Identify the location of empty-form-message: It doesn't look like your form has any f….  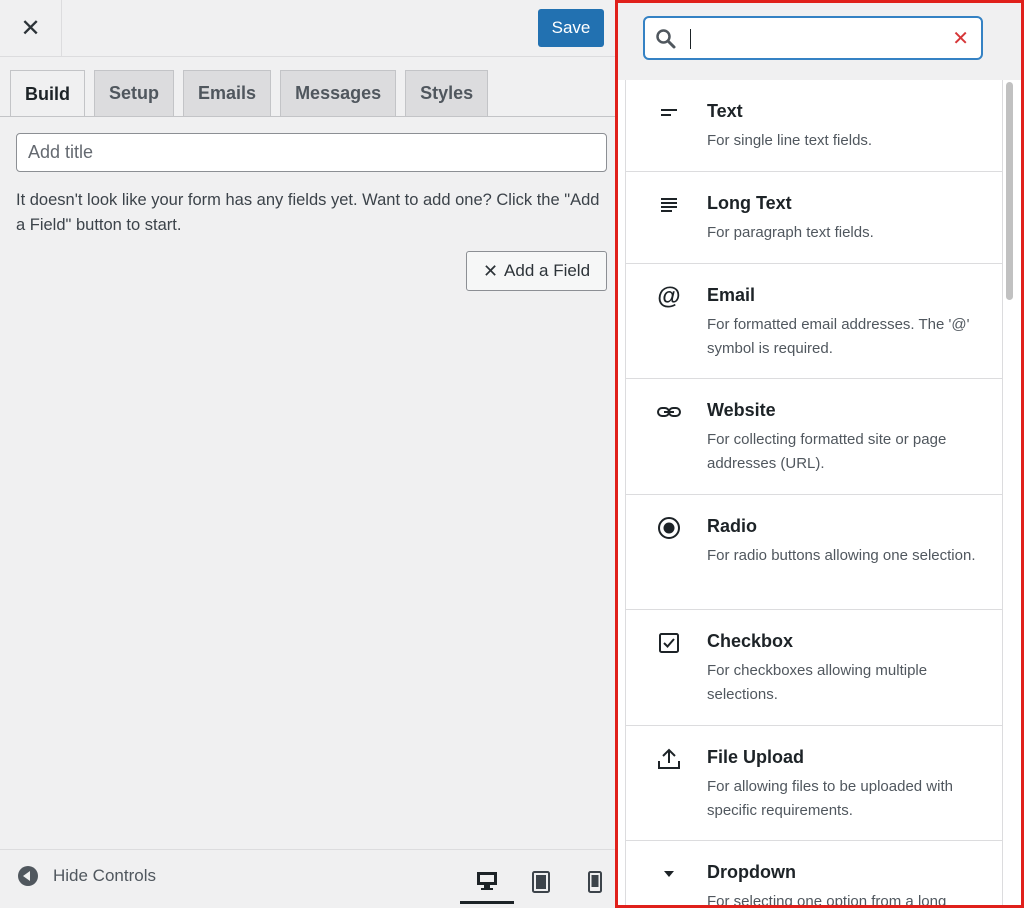
(308, 212).